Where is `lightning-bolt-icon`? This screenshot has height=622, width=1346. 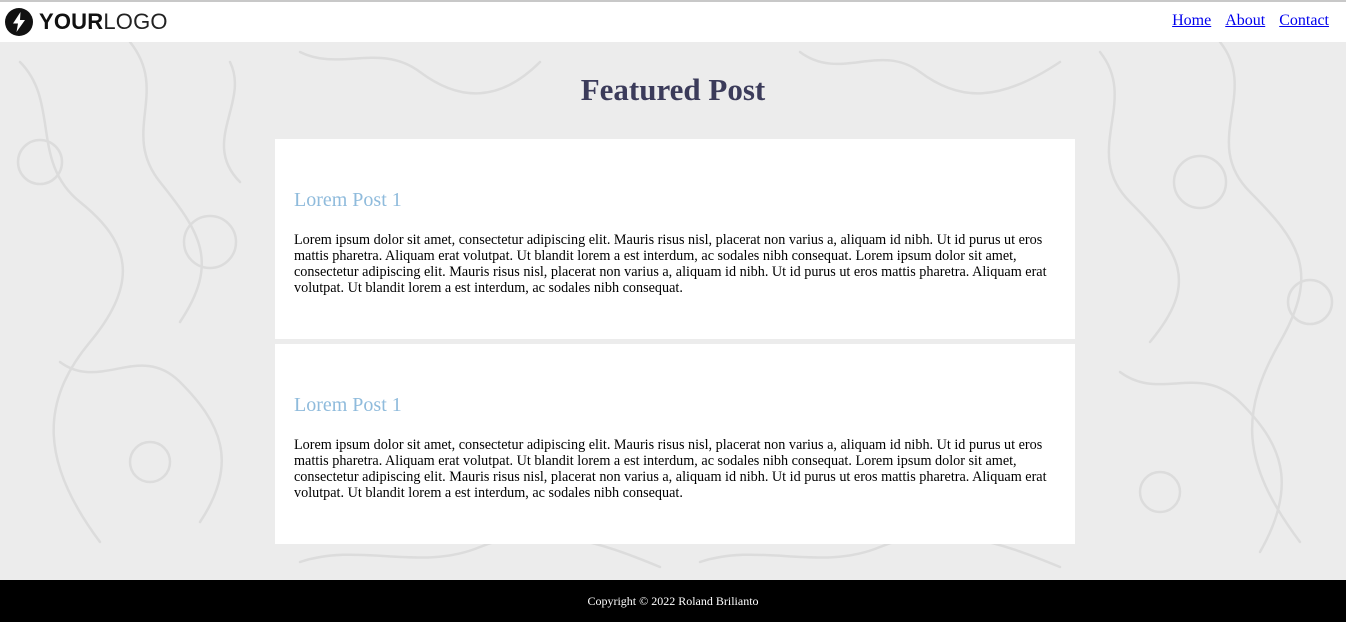
lightning-bolt-icon is located at coordinates (19, 22).